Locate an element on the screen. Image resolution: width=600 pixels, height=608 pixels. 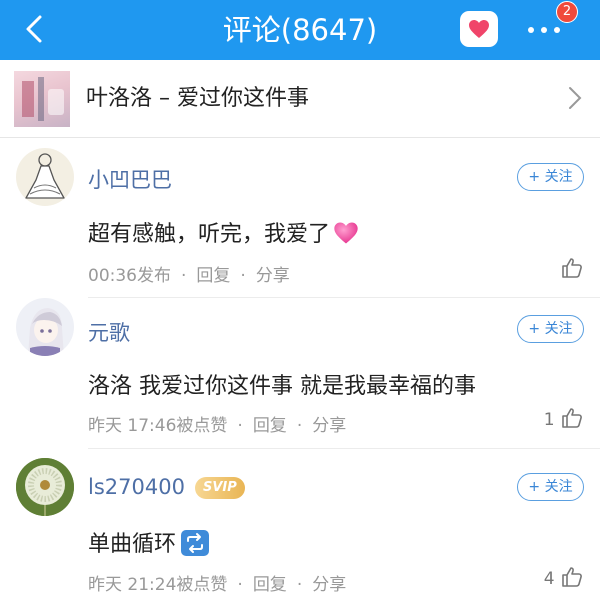
like-count: 1 is located at coordinates (549, 420).